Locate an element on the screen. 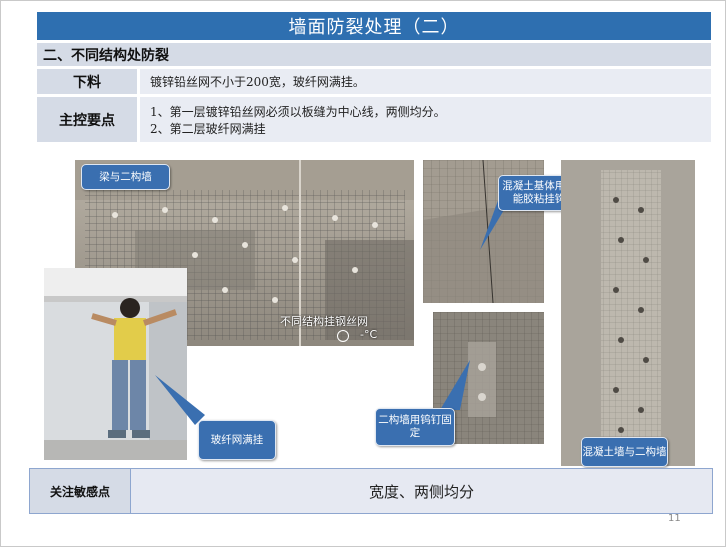 The width and height of the screenshot is (726, 547). page-number: 11 is located at coordinates (674, 518).